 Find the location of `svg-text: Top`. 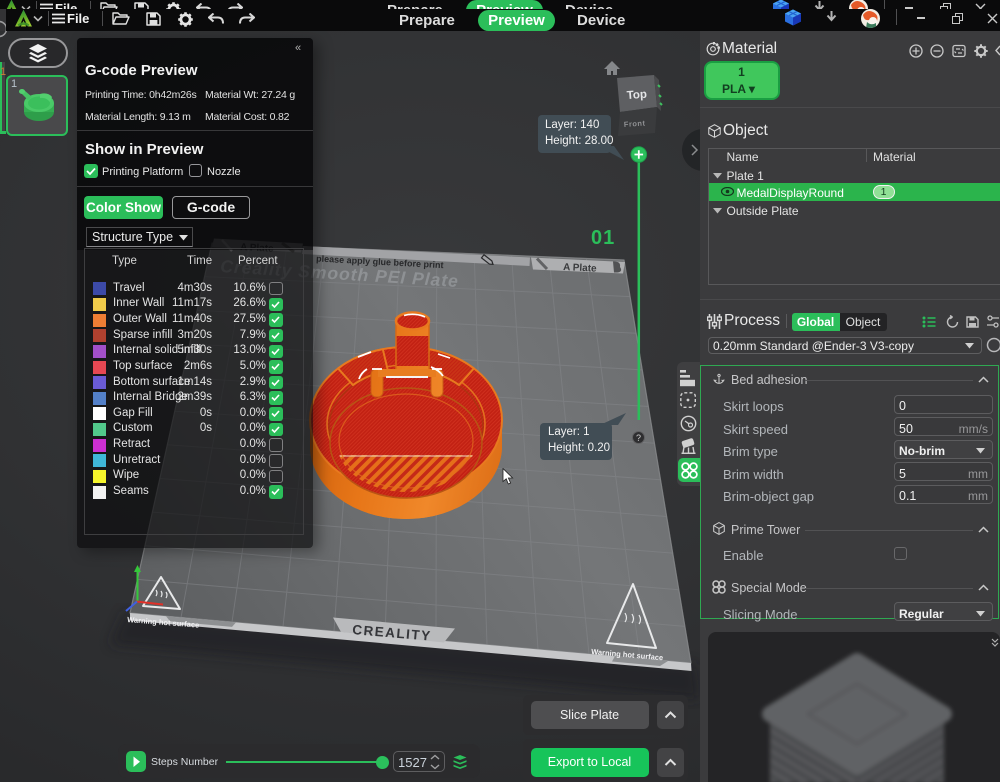

svg-text: Top is located at coordinates (636, 95).